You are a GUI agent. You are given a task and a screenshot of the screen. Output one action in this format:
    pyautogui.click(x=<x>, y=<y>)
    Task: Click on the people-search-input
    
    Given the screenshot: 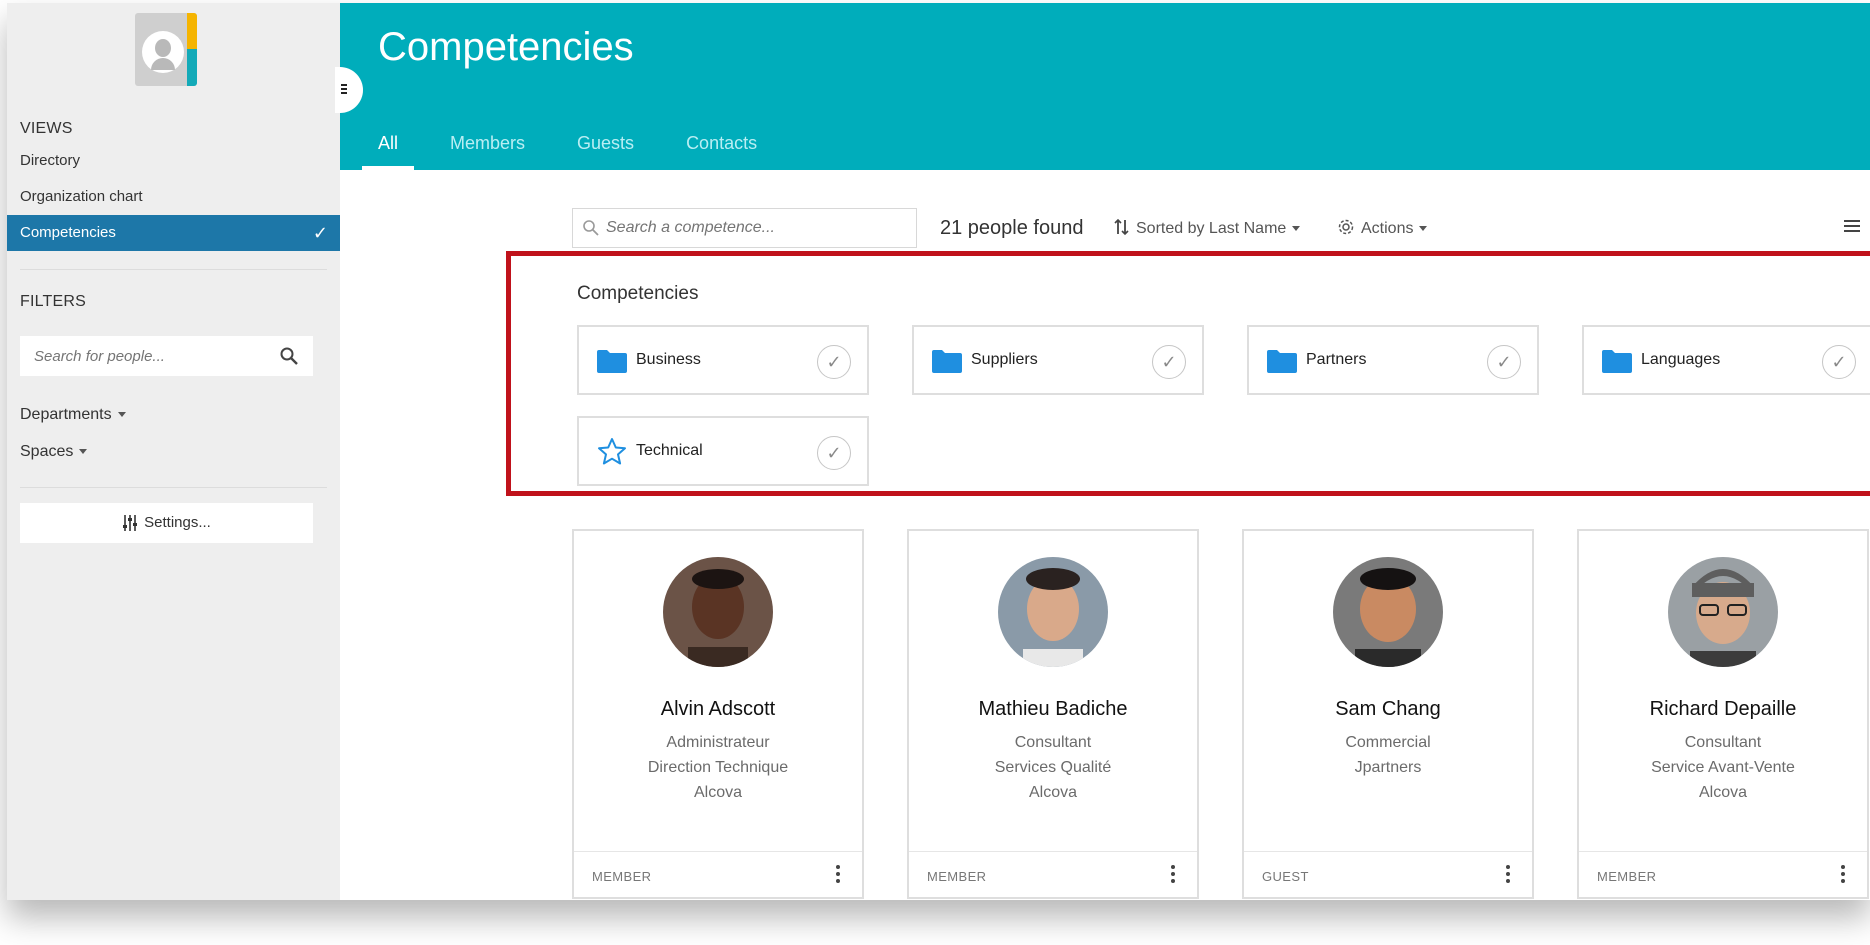 What is the action you would take?
    pyautogui.click(x=140, y=356)
    